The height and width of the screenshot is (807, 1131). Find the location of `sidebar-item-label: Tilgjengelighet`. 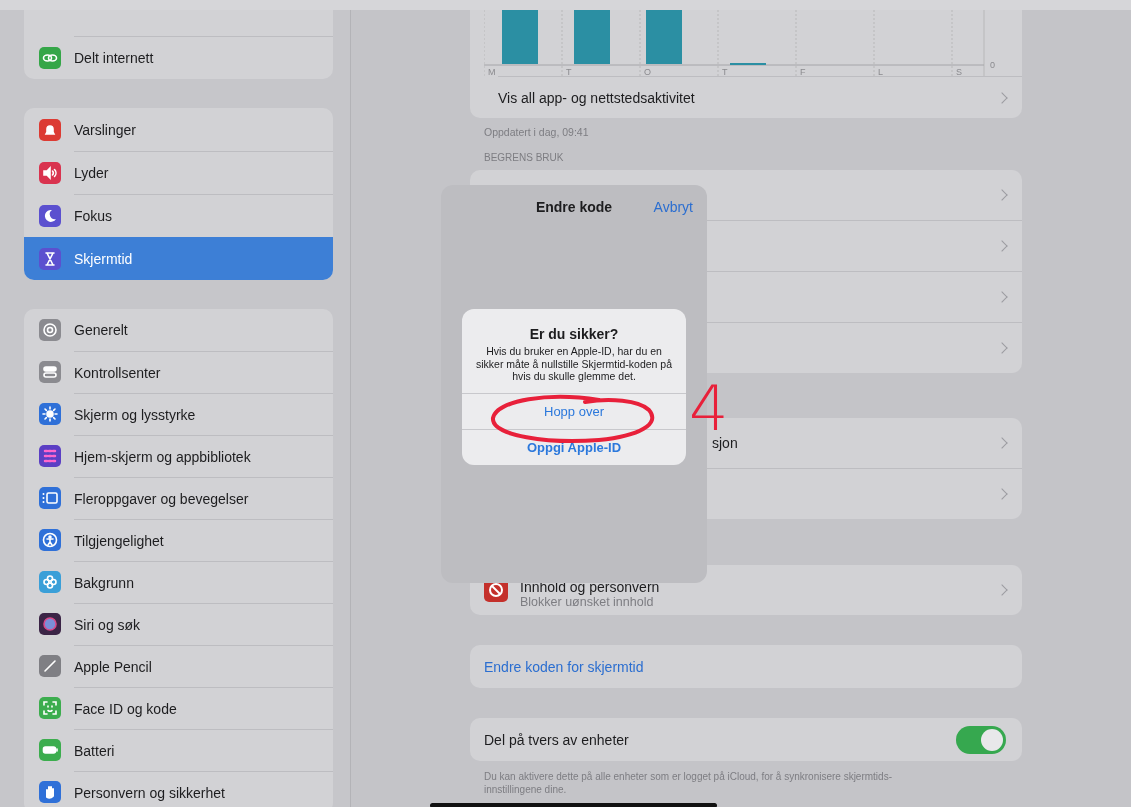

sidebar-item-label: Tilgjengelighet is located at coordinates (203, 540).